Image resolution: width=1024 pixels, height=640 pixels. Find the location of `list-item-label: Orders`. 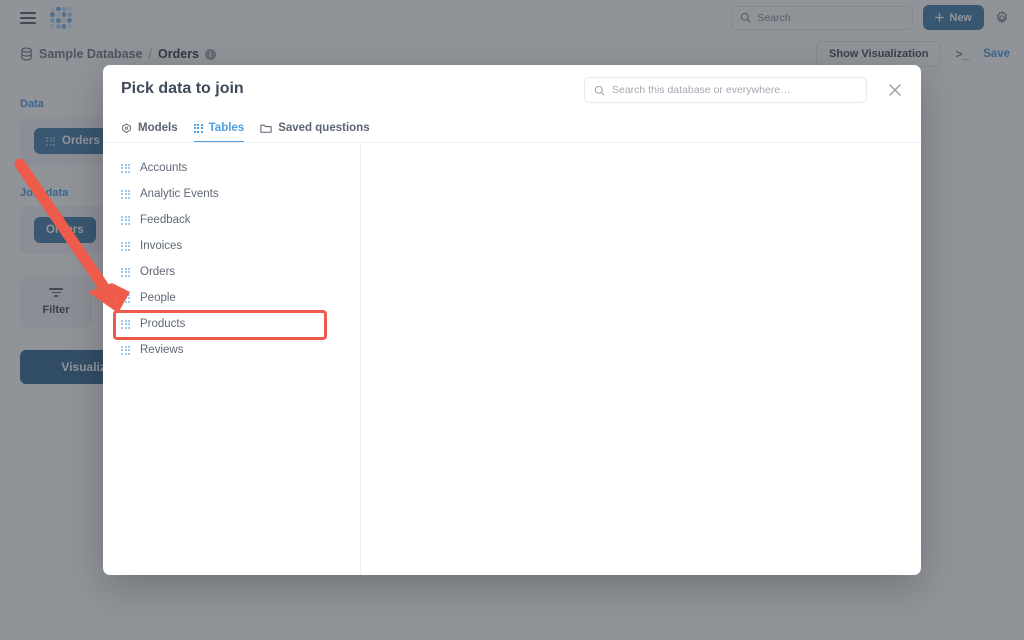

list-item-label: Orders is located at coordinates (158, 272).